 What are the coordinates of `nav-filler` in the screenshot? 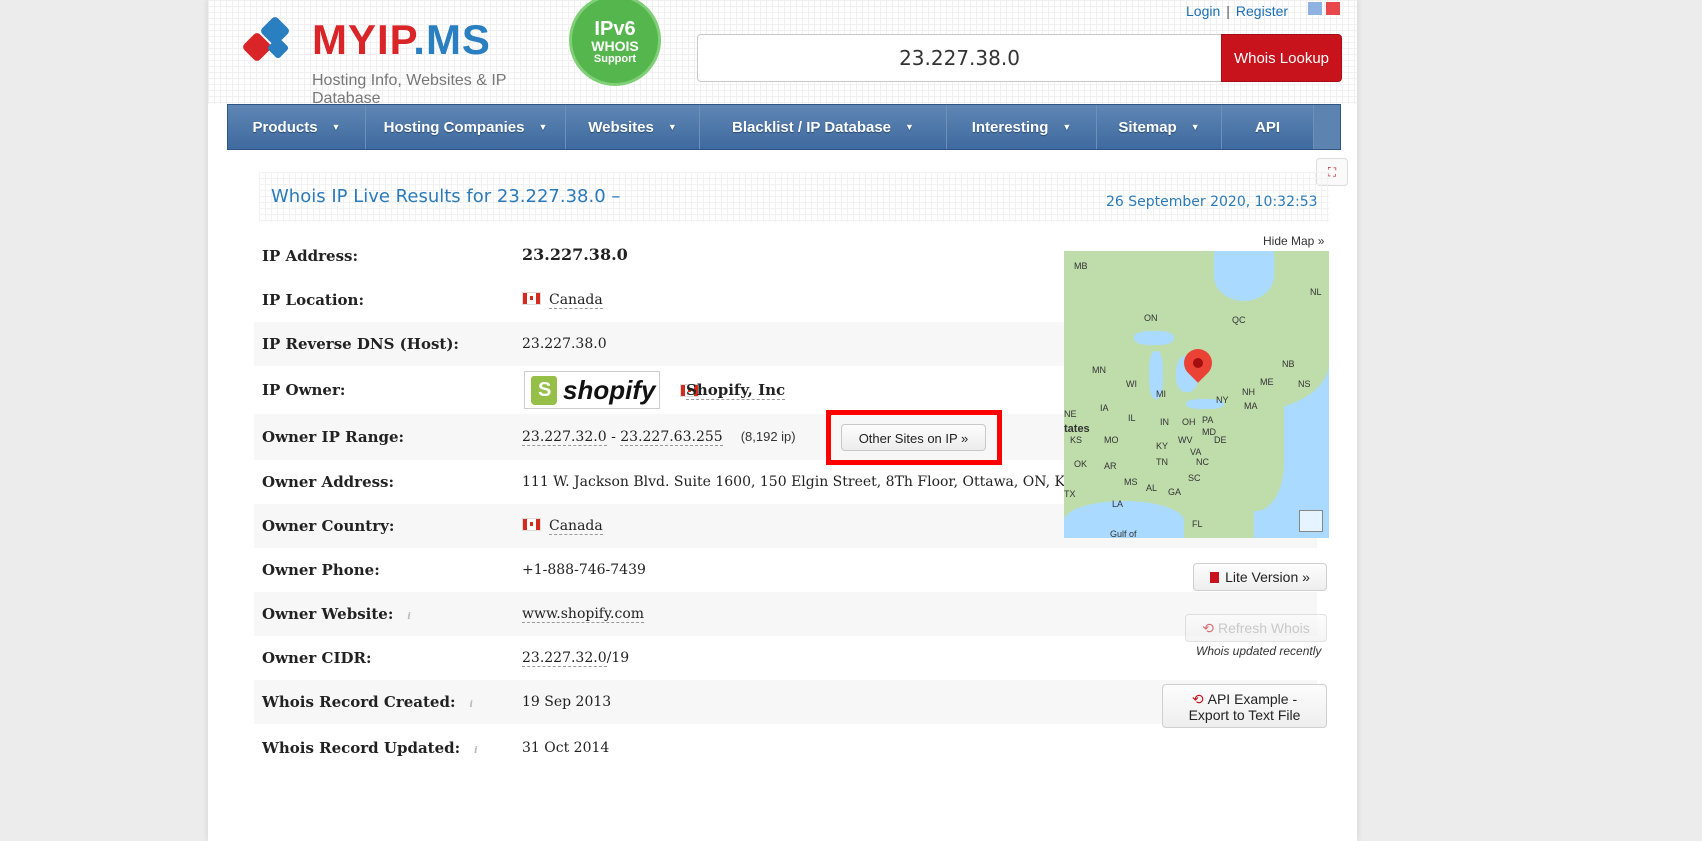 It's located at (1327, 127).